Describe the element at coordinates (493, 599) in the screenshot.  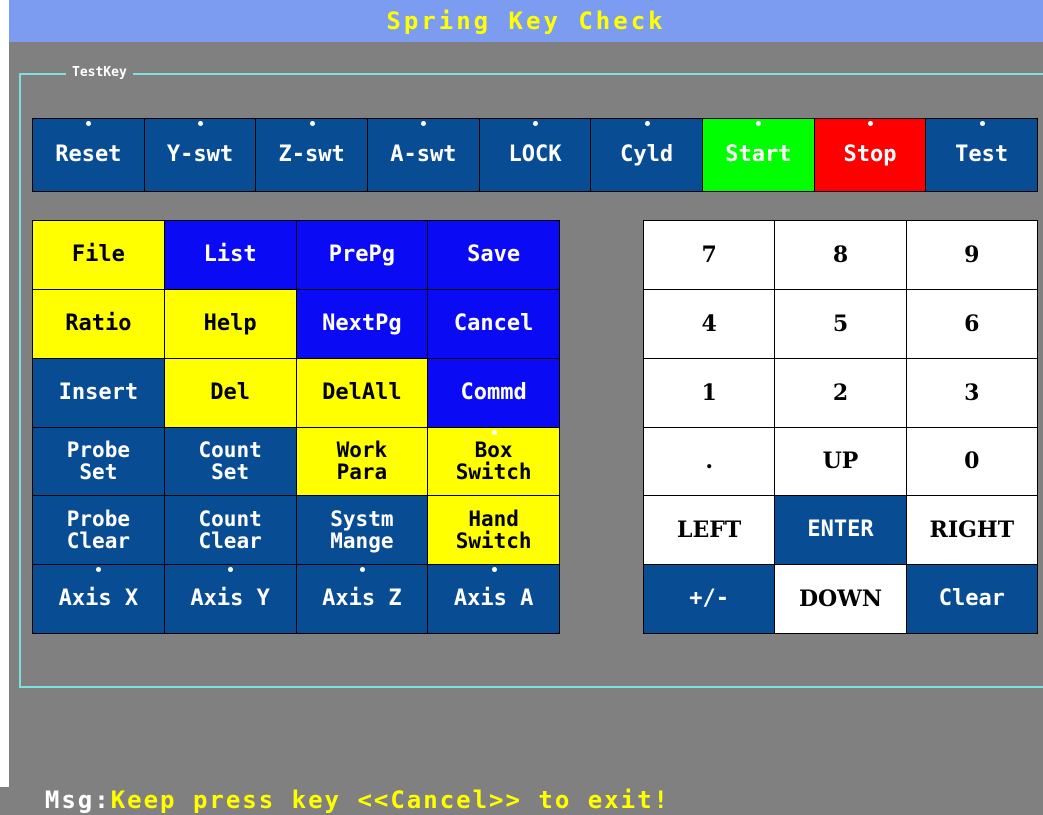
I see `function-grid-key-axis-a: Axis A` at that location.